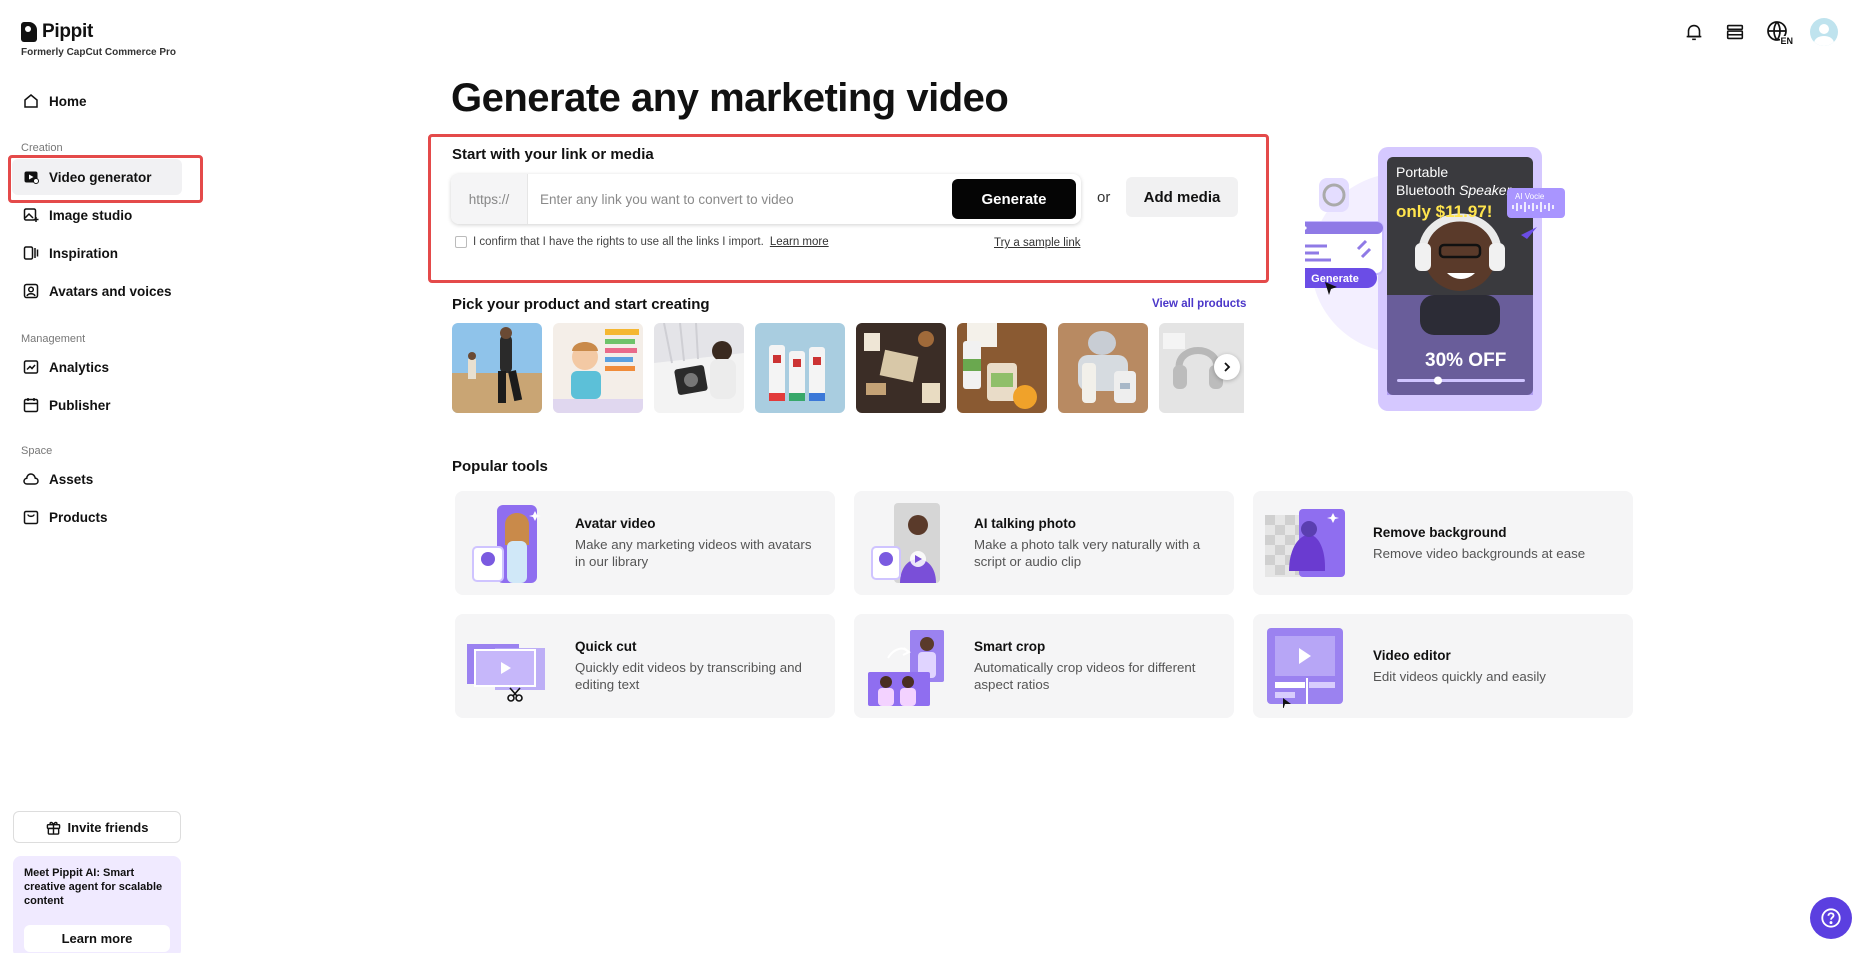 The height and width of the screenshot is (953, 1860). Describe the element at coordinates (905, 543) in the screenshot. I see `ai-talking-photo-thumbnail` at that location.